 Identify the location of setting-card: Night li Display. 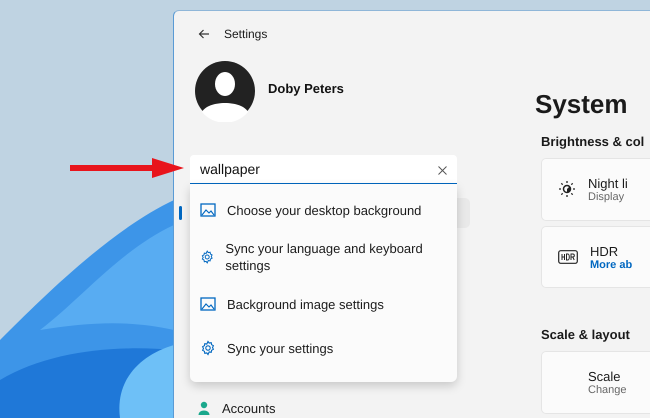
(595, 189).